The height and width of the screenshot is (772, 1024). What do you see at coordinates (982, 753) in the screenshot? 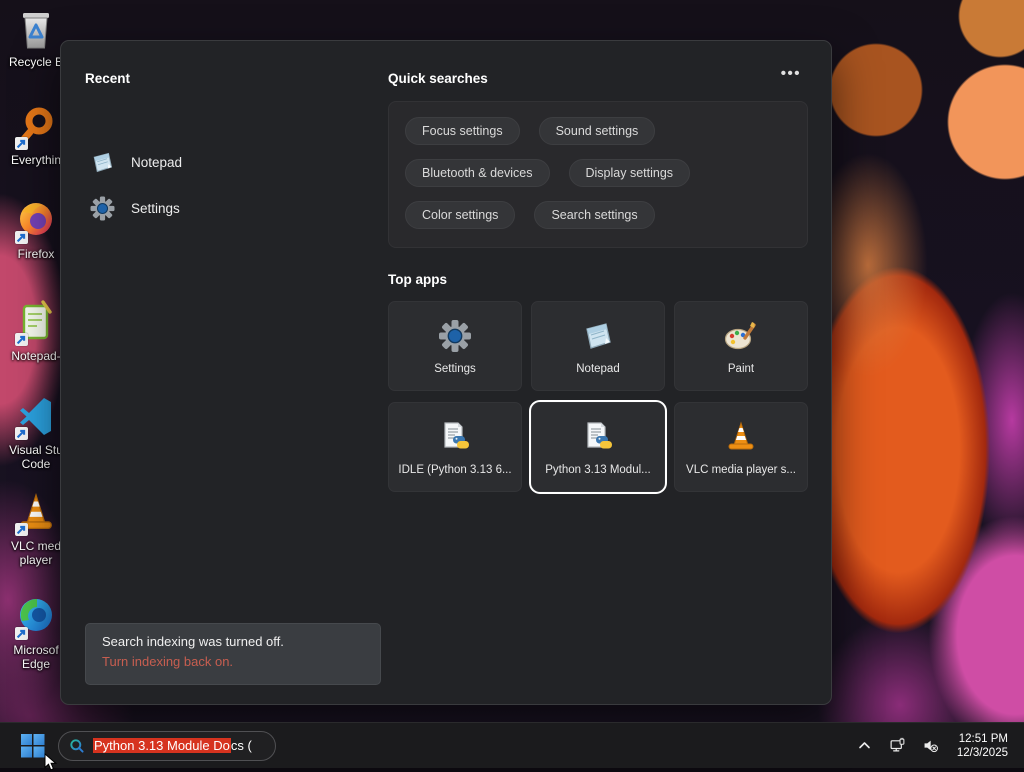
I see `clock-date: 12/3/2025` at bounding box center [982, 753].